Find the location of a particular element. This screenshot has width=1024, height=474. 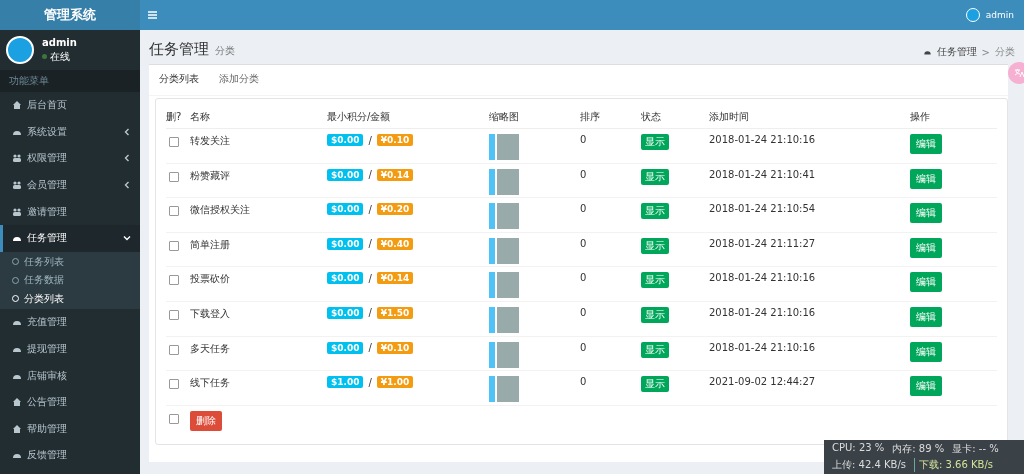

amount-label: ¥0.40 is located at coordinates (395, 243).